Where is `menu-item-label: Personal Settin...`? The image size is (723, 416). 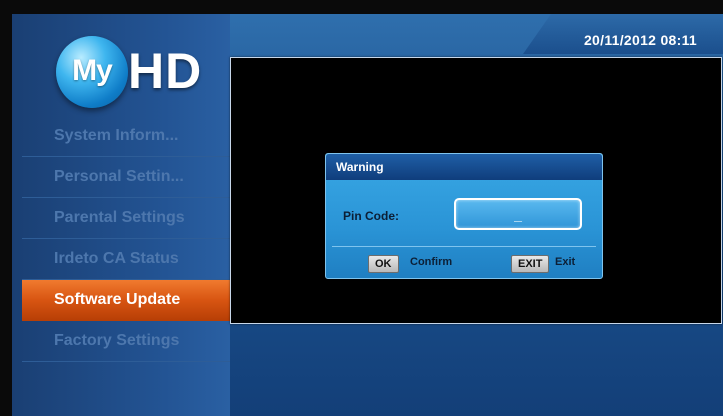
menu-item-label: Personal Settin... is located at coordinates (119, 176).